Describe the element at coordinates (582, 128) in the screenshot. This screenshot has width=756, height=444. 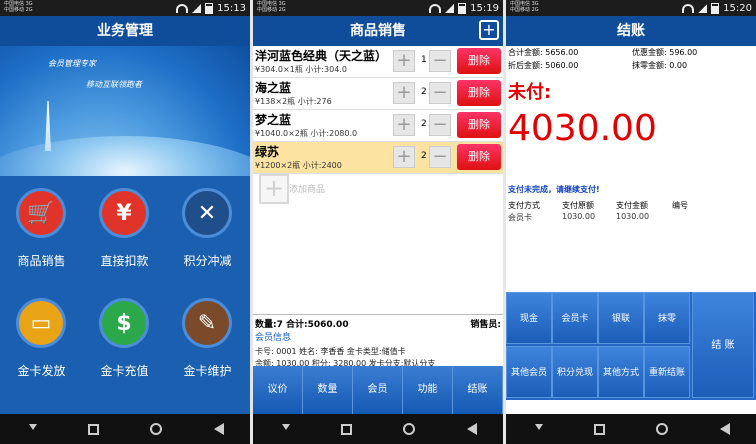
I see `unpaid-amount: 4030.00` at that location.